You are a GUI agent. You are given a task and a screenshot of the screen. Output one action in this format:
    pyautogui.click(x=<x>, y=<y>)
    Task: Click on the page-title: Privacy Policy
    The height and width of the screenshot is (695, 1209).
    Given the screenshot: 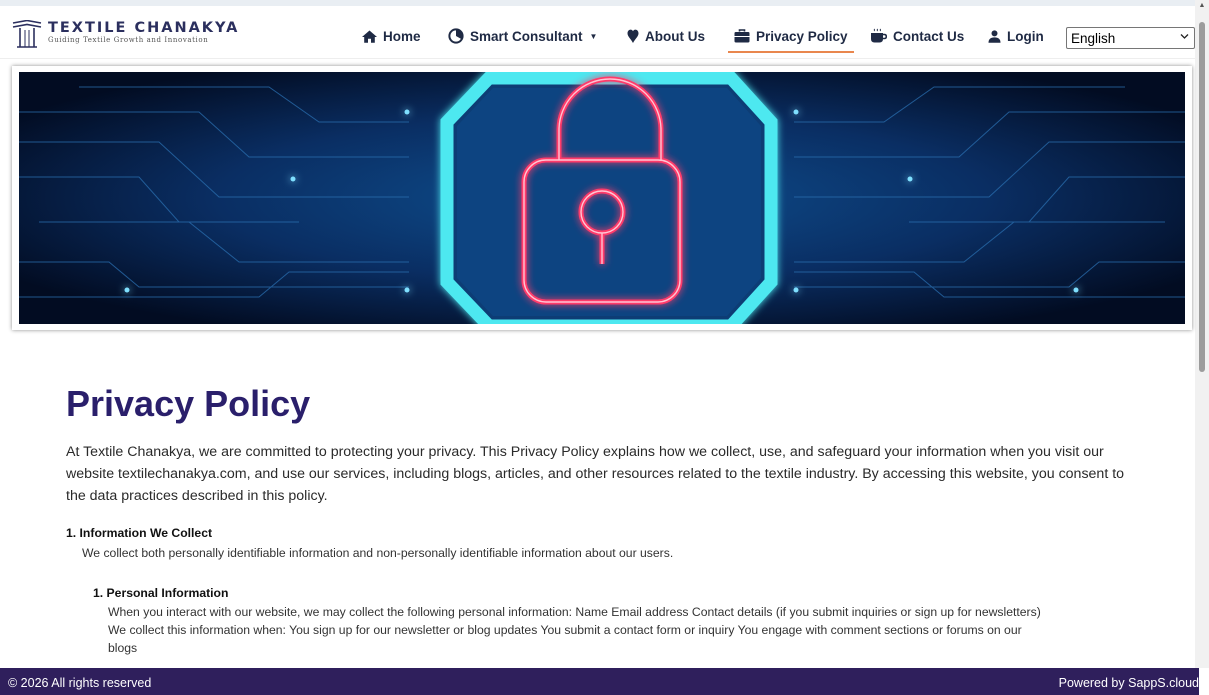 What is the action you would take?
    pyautogui.click(x=188, y=403)
    